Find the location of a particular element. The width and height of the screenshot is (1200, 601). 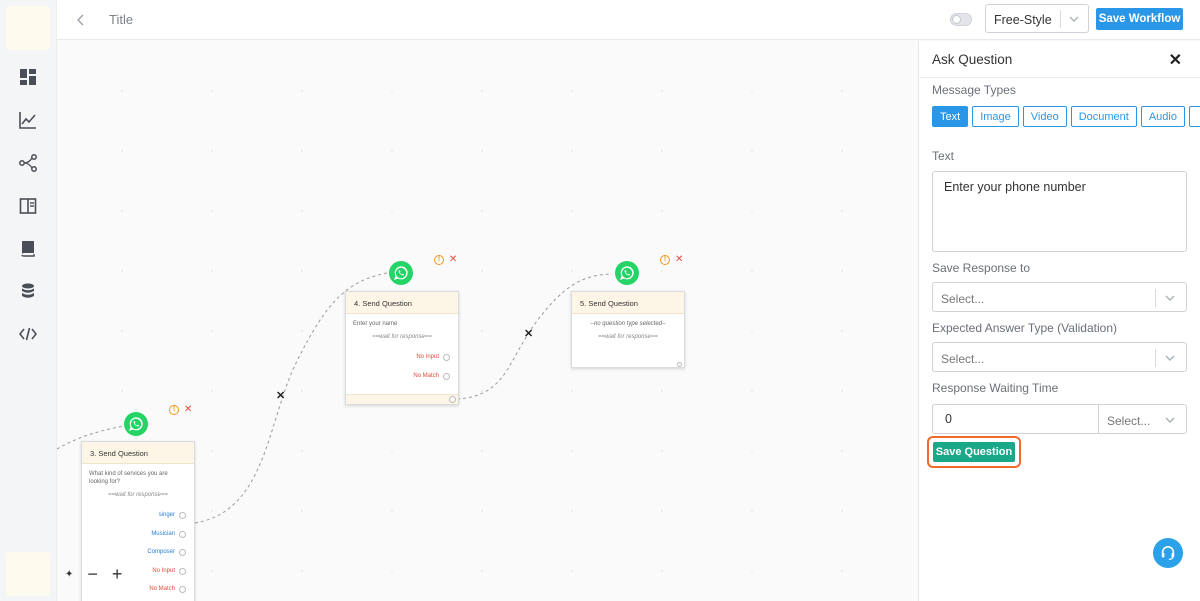

node-description: Enter your name is located at coordinates (375, 324).